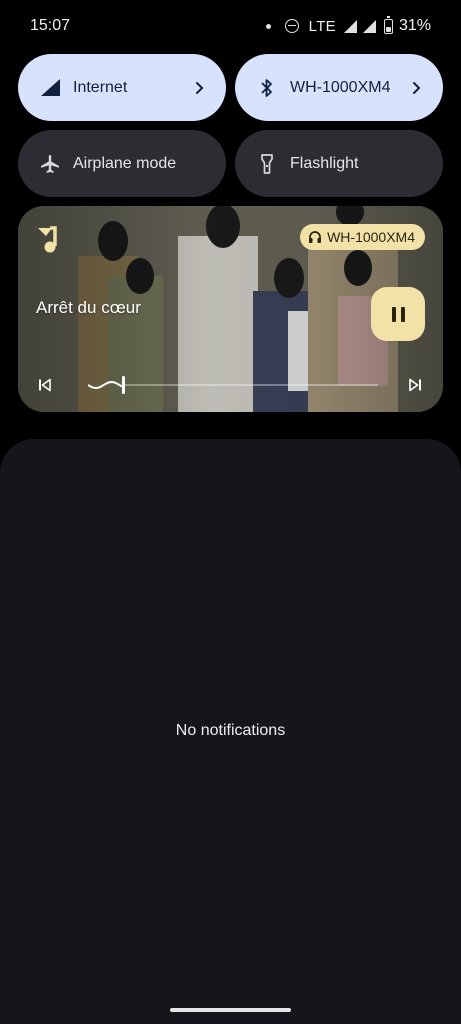 The width and height of the screenshot is (461, 1024). What do you see at coordinates (291, 26) in the screenshot?
I see `do-not-disturb-icon` at bounding box center [291, 26].